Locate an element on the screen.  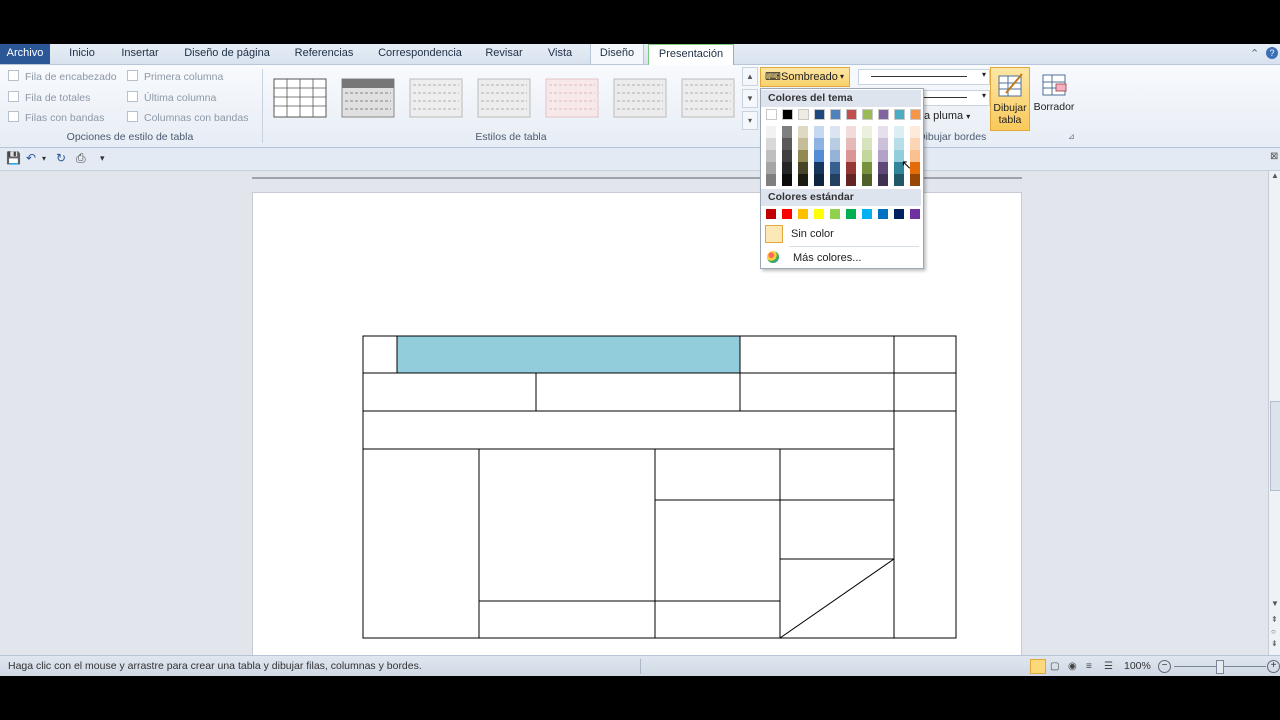
zoom-in-icon: + is located at coordinates (1273, 666).